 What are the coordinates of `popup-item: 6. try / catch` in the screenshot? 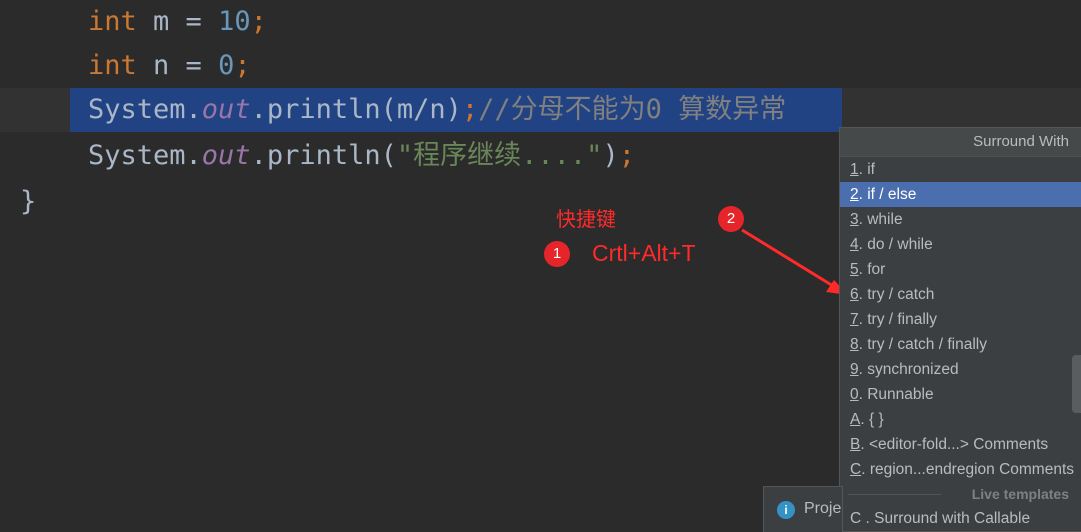 It's located at (960, 294).